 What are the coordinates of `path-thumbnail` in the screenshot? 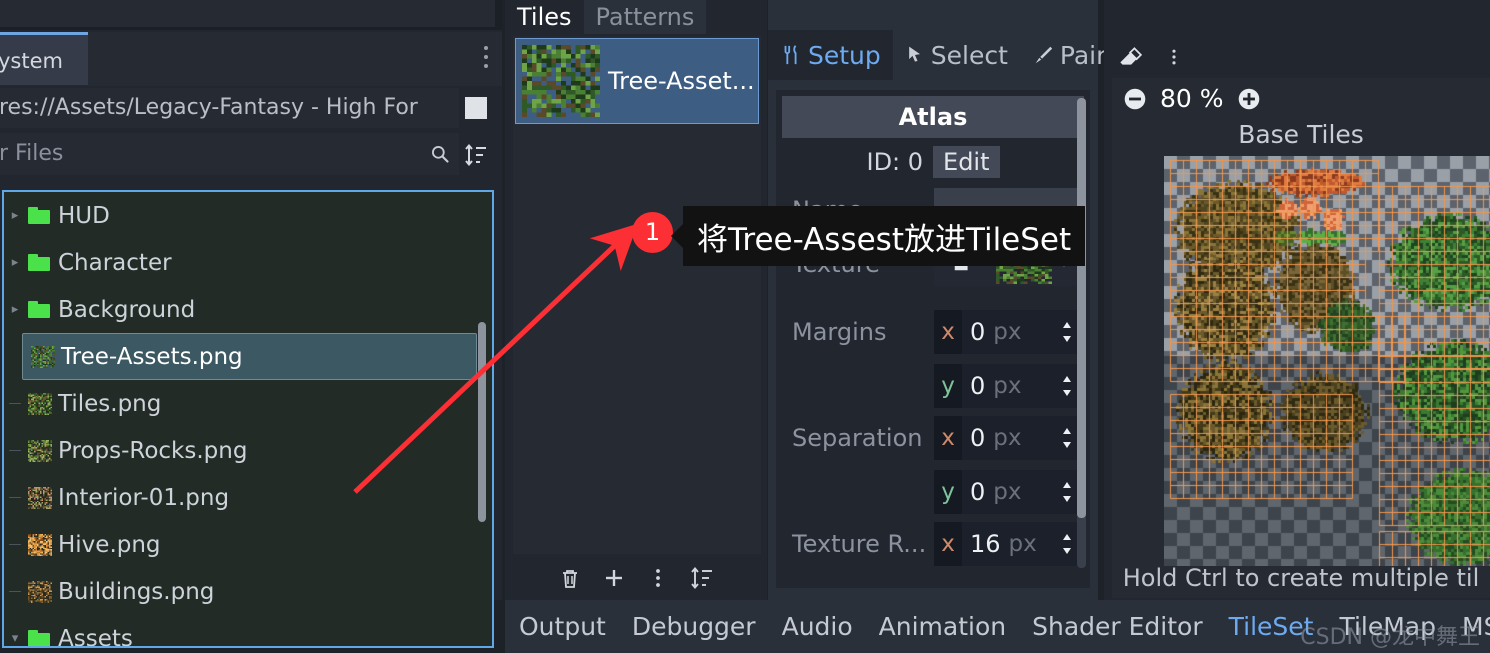 It's located at (476, 108).